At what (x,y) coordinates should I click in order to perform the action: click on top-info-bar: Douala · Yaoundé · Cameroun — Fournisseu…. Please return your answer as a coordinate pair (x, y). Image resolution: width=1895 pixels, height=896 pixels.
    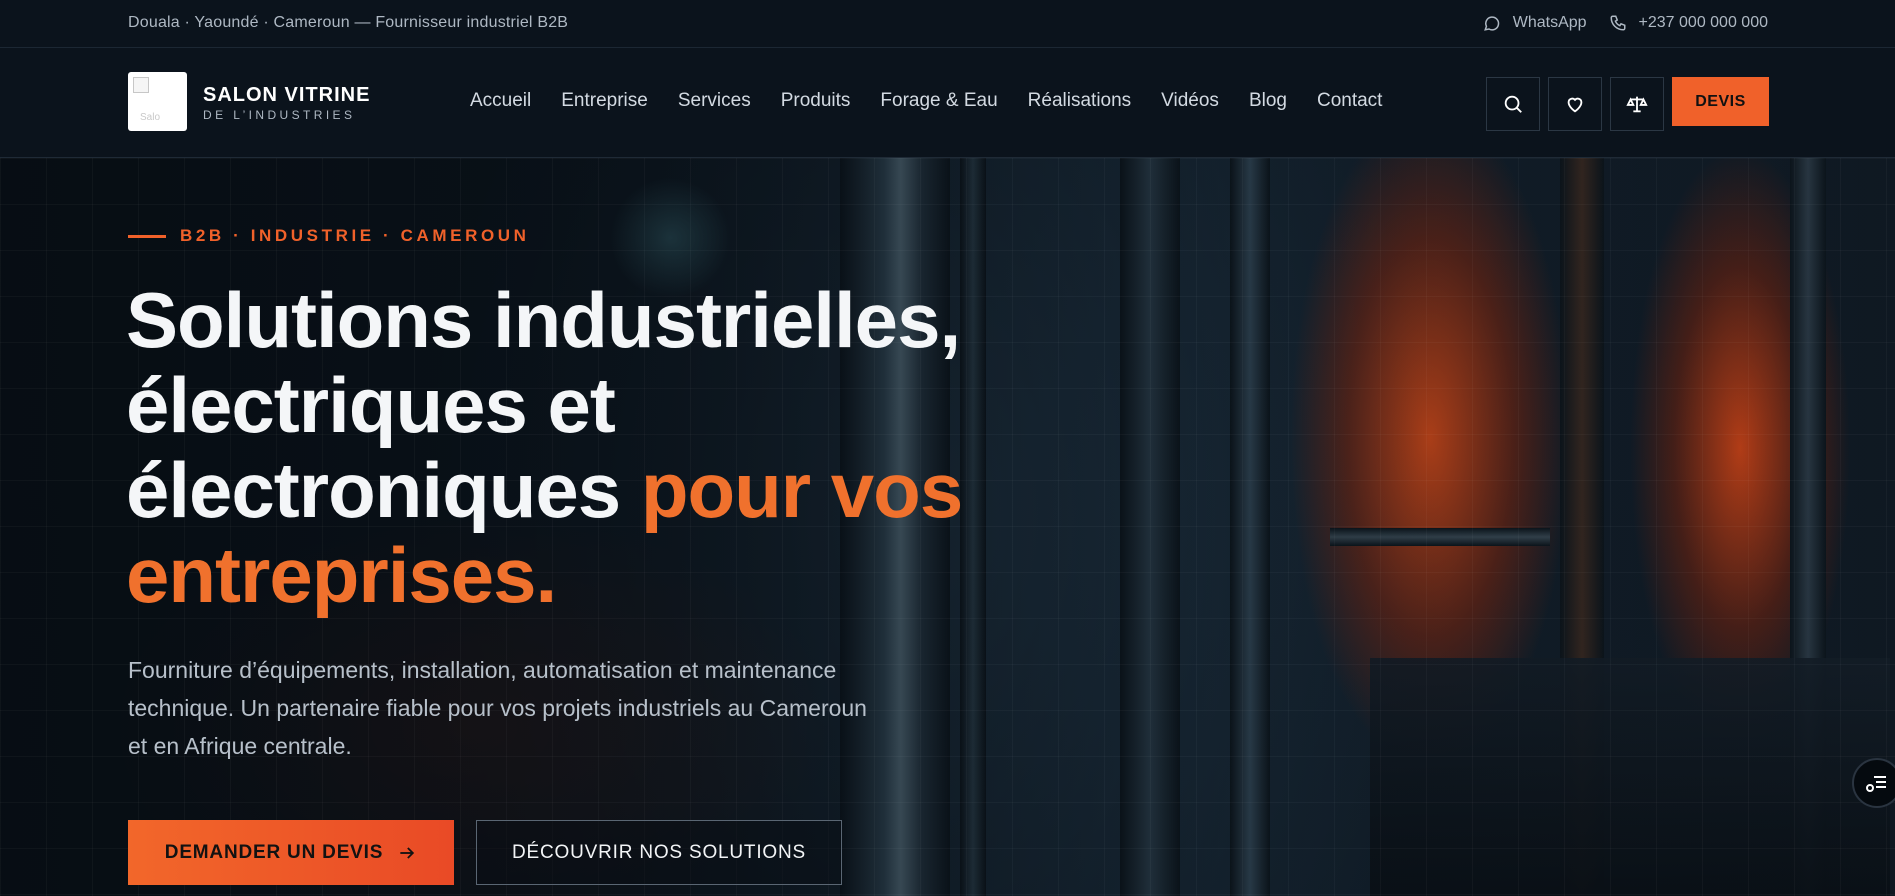
    Looking at the image, I should click on (947, 24).